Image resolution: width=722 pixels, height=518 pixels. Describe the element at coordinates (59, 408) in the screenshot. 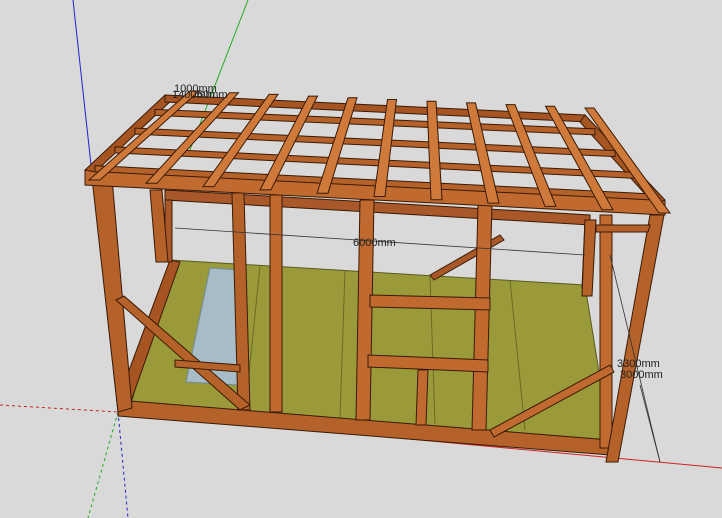

I see `red-axis-dashed` at that location.